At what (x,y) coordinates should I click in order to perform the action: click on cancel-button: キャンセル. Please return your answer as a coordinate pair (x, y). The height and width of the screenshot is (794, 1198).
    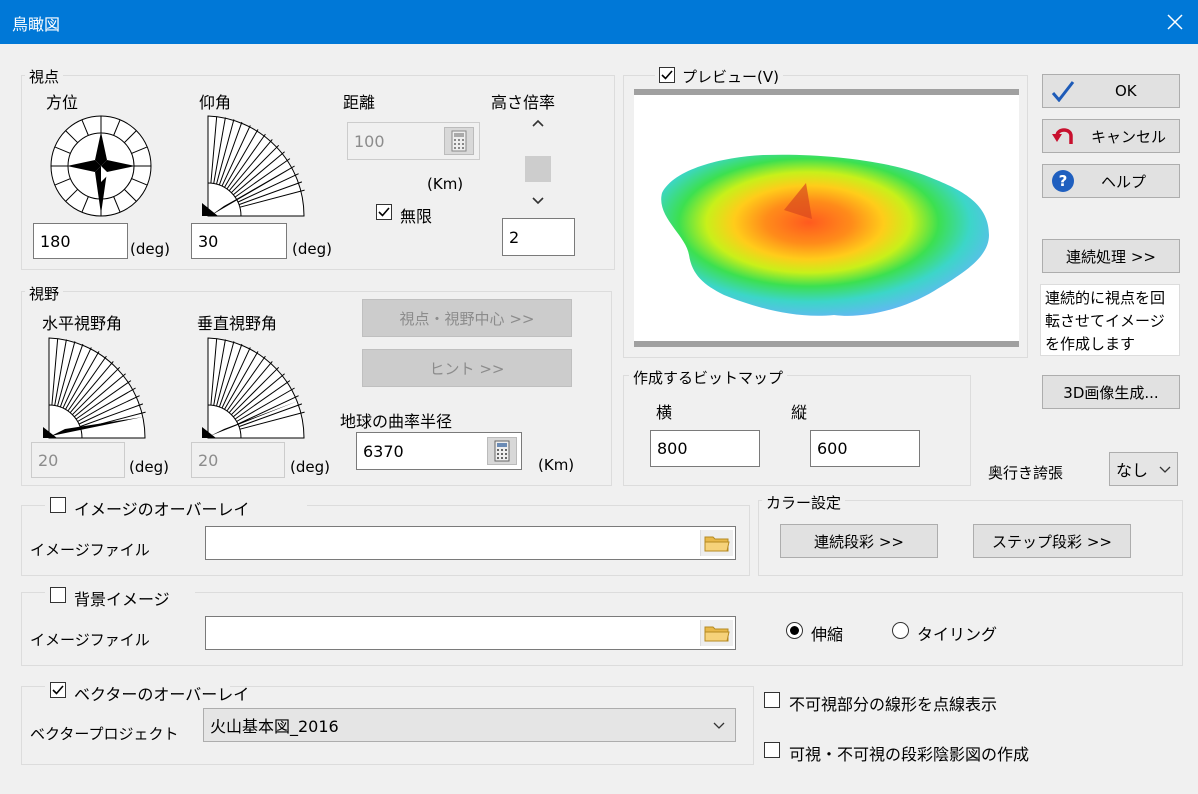
    Looking at the image, I should click on (1111, 136).